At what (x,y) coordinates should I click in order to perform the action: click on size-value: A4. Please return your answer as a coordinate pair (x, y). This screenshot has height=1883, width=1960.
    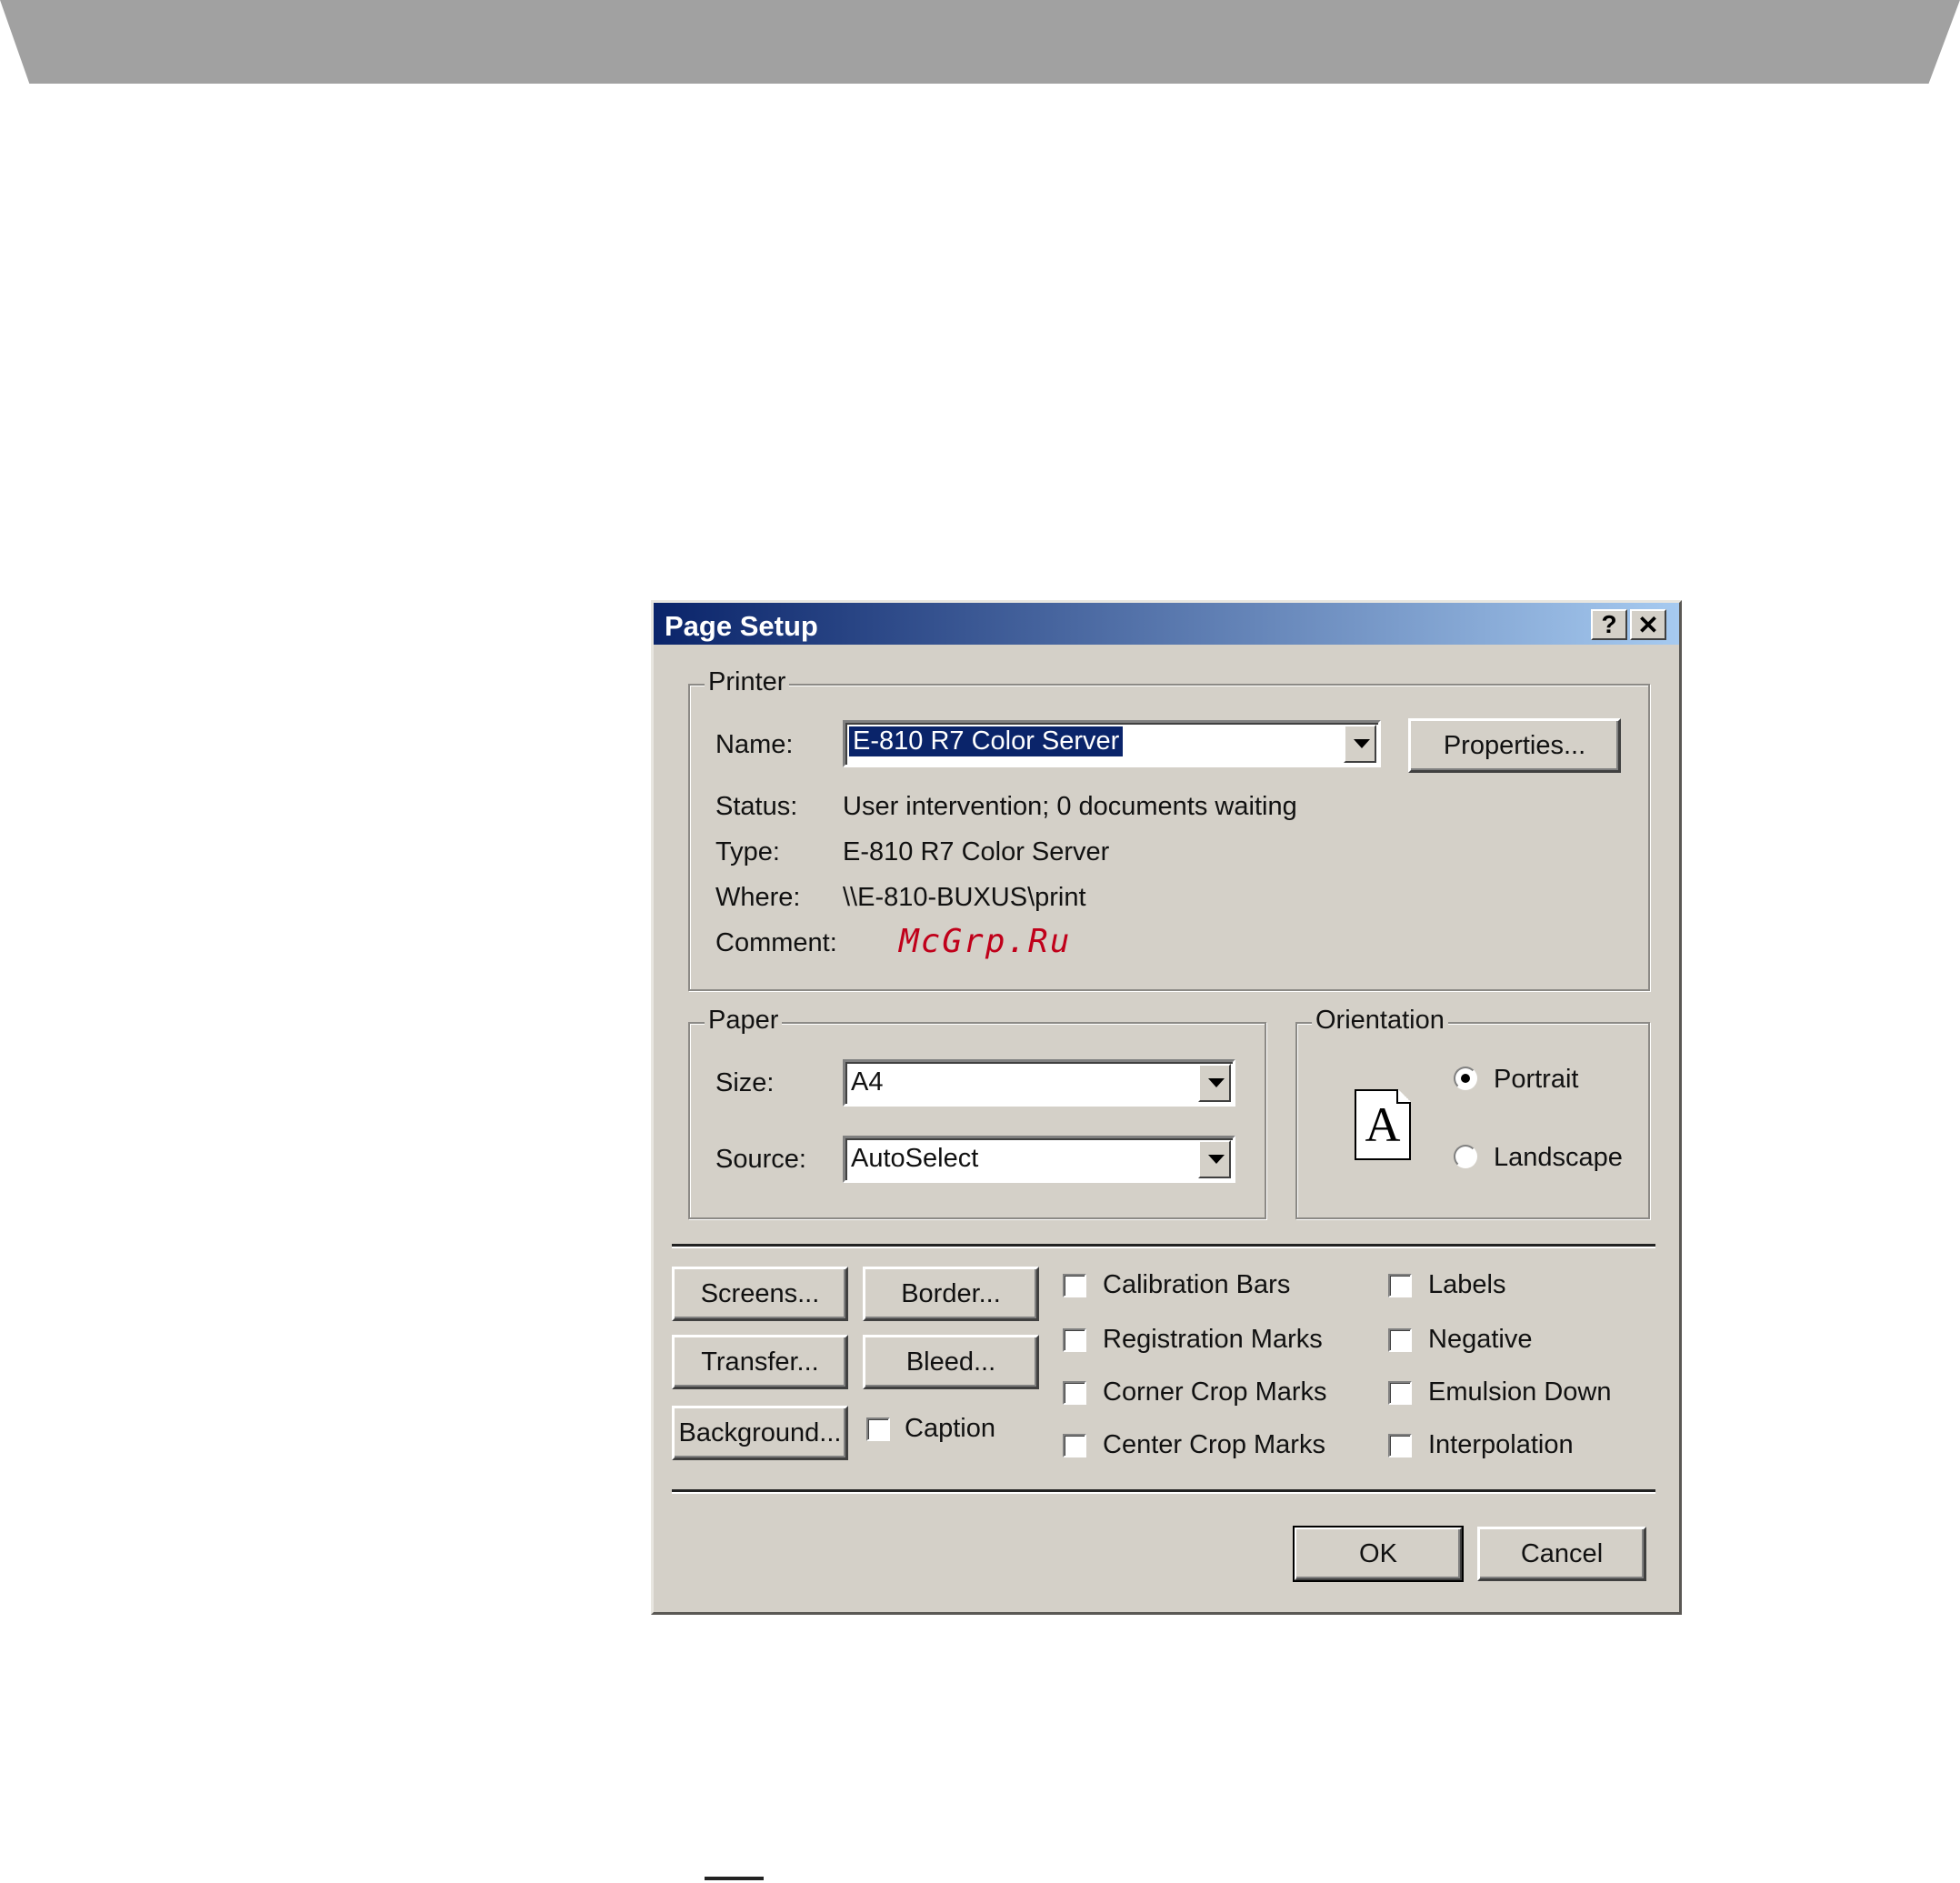
    Looking at the image, I should click on (868, 1082).